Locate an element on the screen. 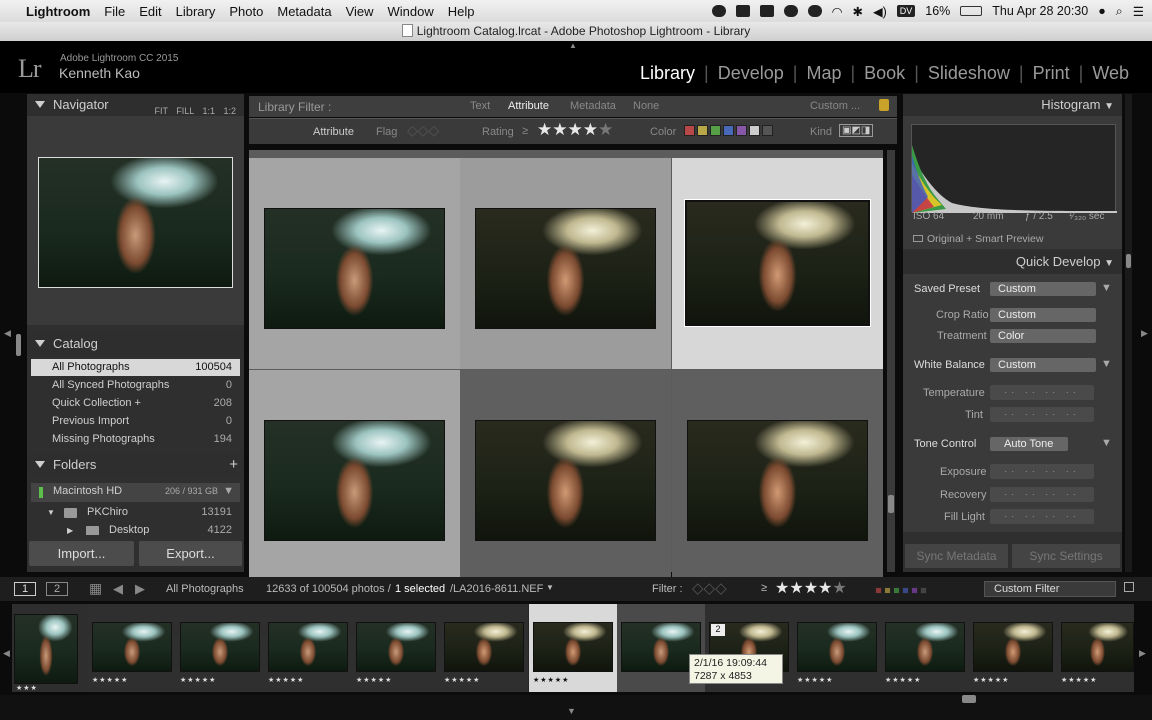 Image resolution: width=1152 pixels, height=720 pixels. folder-row: ▼ PKChiro 13191 is located at coordinates (135, 512).